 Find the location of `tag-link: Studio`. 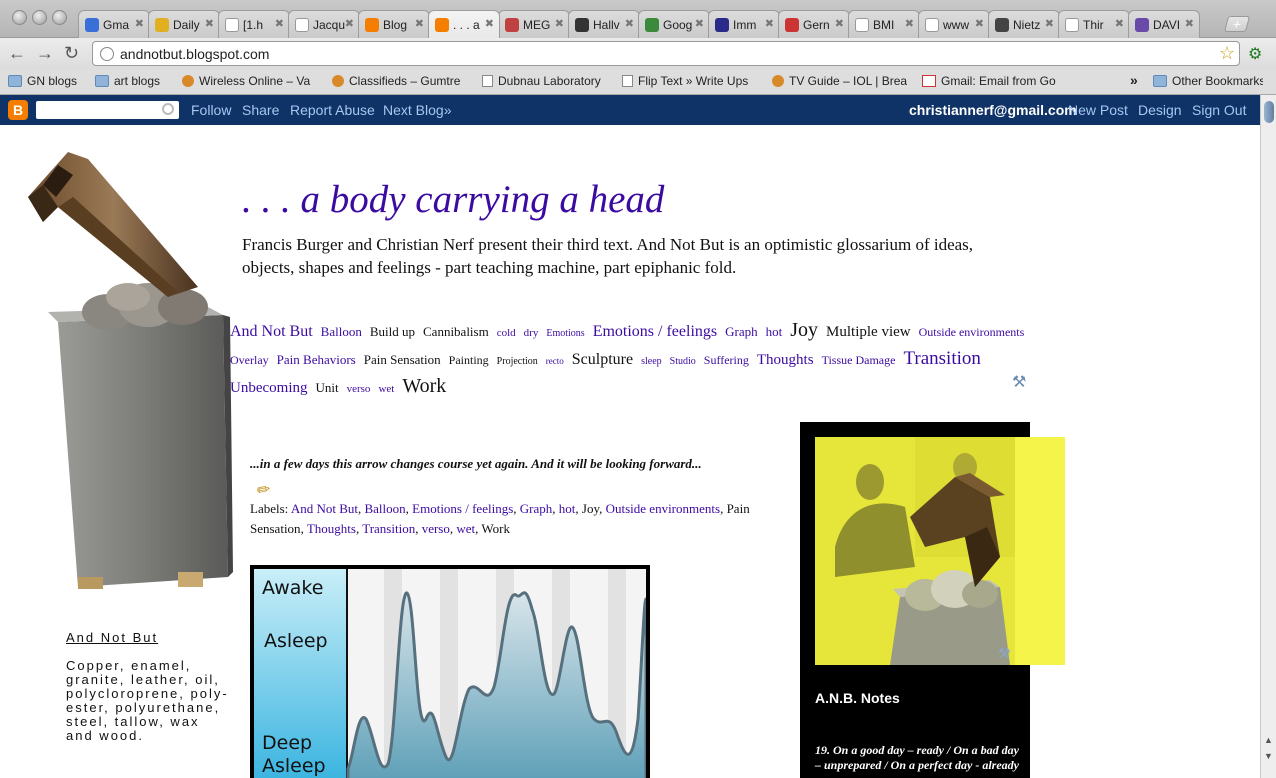

tag-link: Studio is located at coordinates (683, 361).